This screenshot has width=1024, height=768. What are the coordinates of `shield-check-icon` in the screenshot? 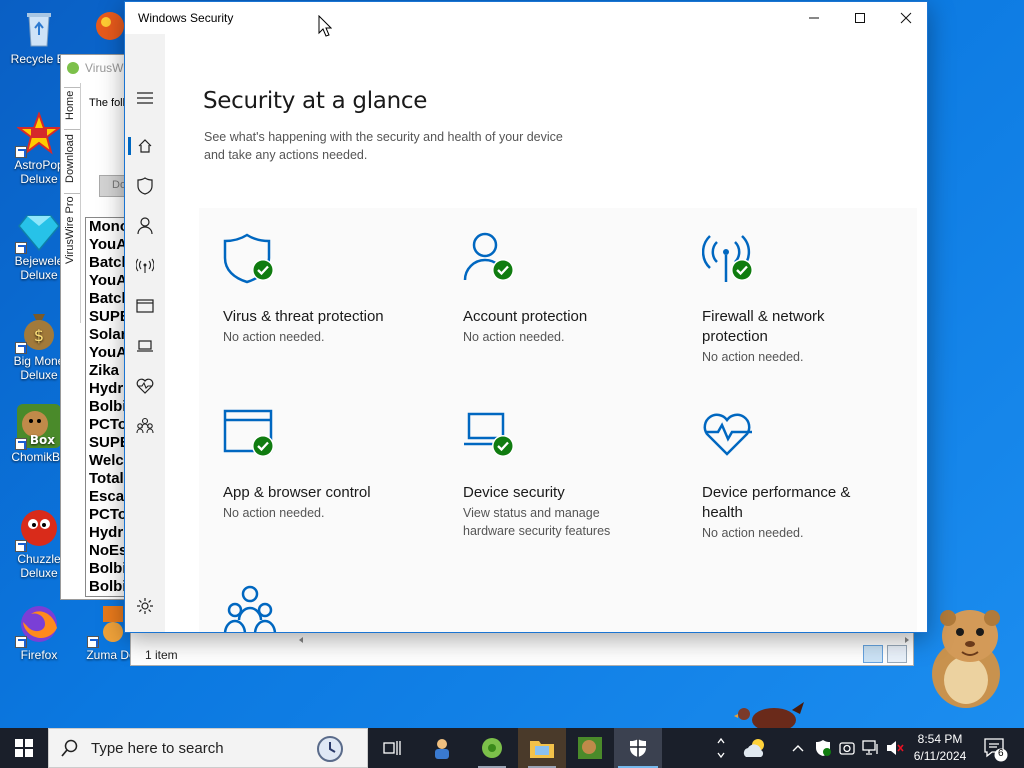 It's located at (248, 258).